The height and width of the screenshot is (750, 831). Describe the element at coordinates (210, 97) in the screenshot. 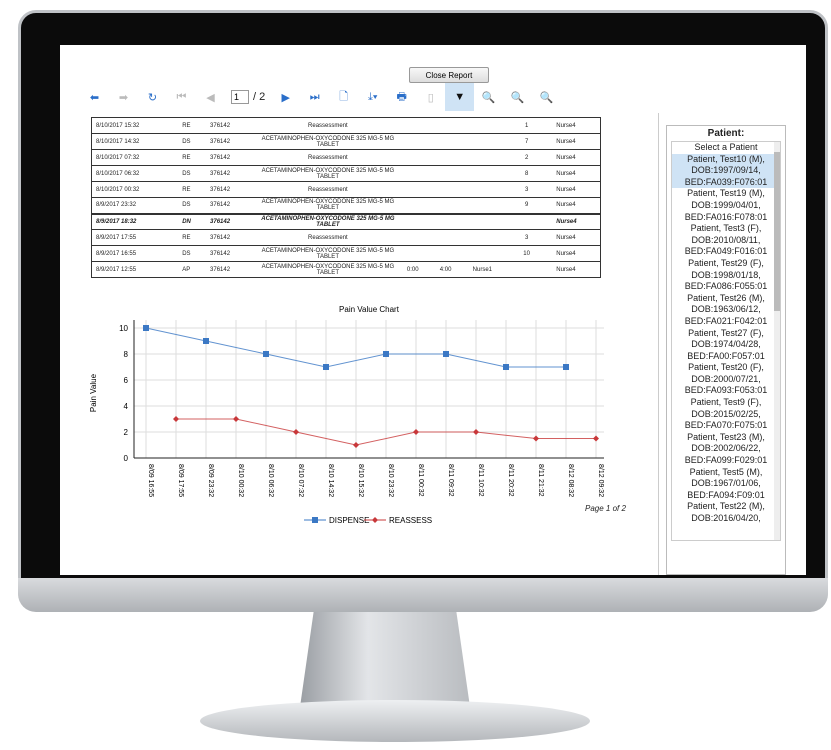

I see `prev-page-icon: ◀` at that location.